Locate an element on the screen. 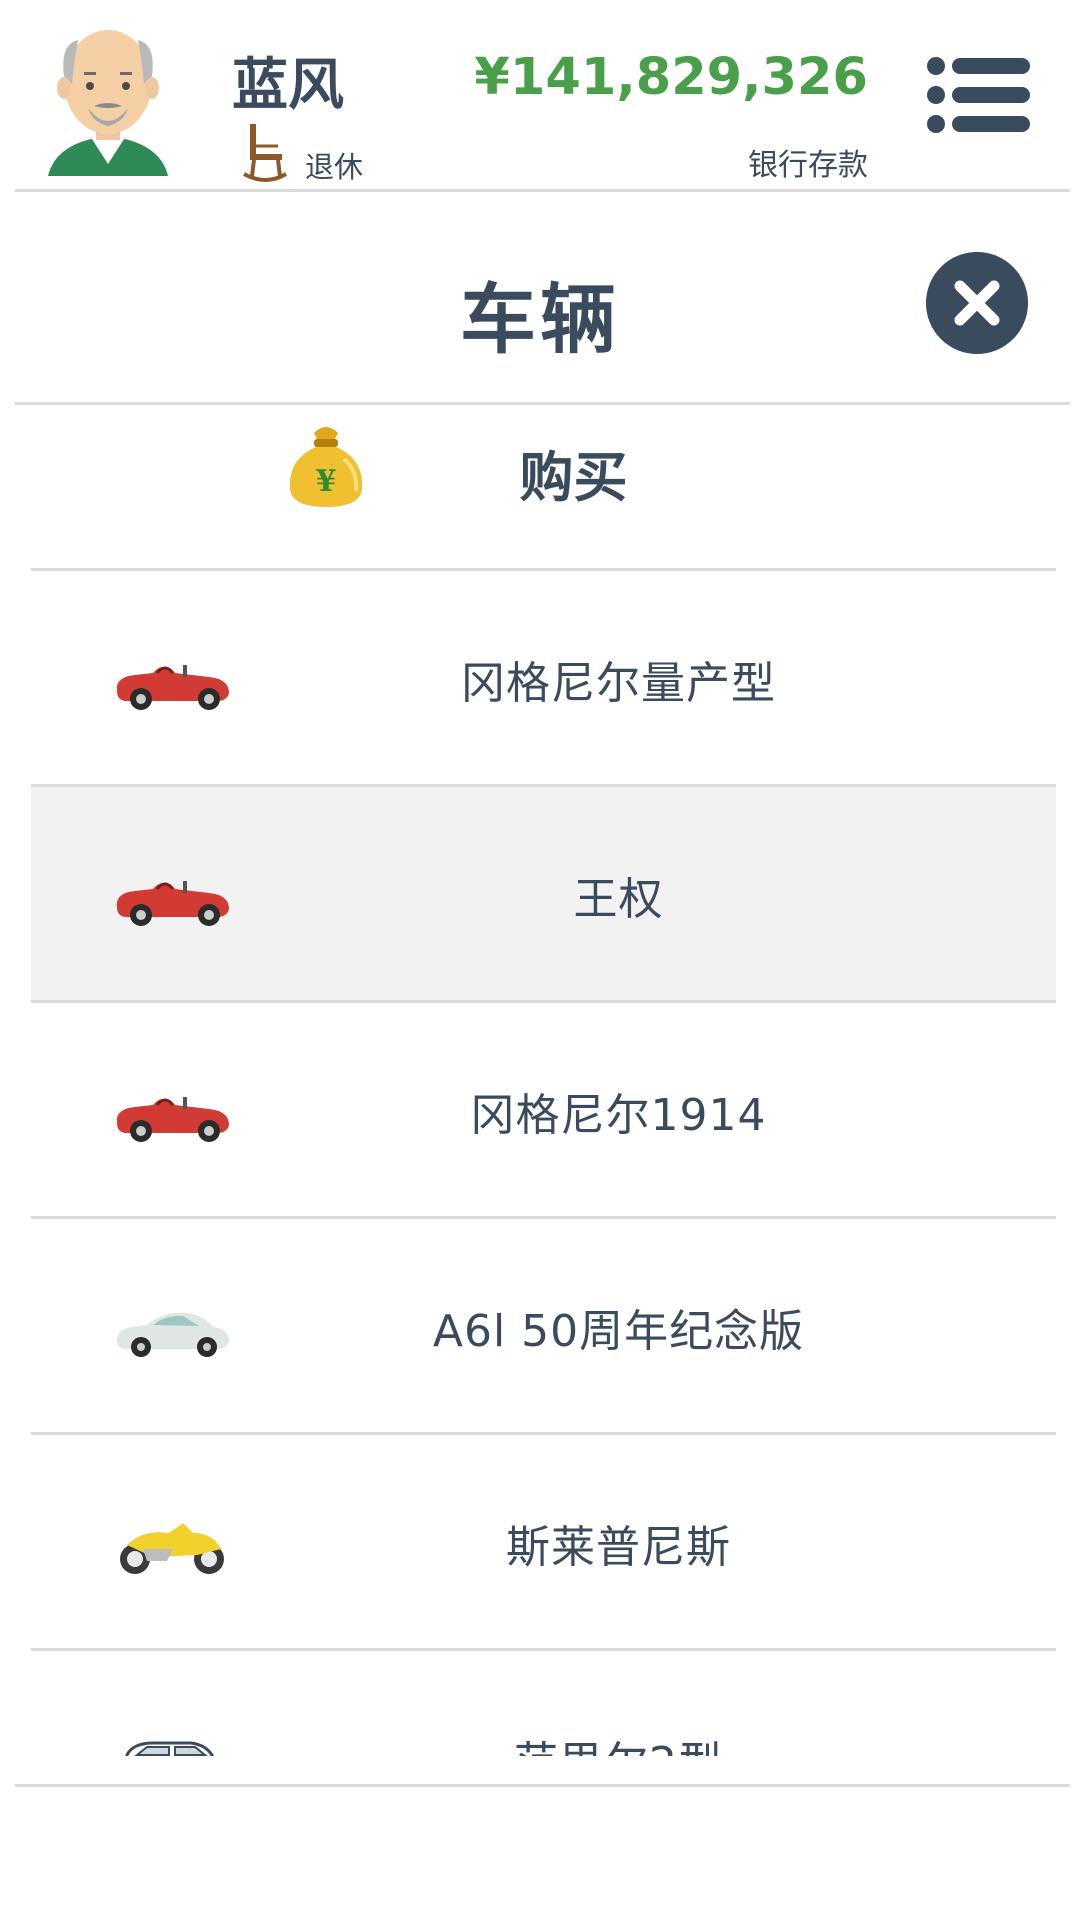  buy-button: ¥ 购买 is located at coordinates (543, 487).